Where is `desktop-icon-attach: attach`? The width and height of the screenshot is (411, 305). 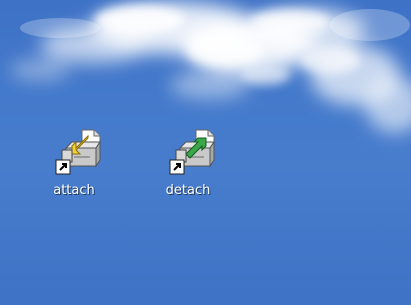 desktop-icon-attach: attach is located at coordinates (74, 169).